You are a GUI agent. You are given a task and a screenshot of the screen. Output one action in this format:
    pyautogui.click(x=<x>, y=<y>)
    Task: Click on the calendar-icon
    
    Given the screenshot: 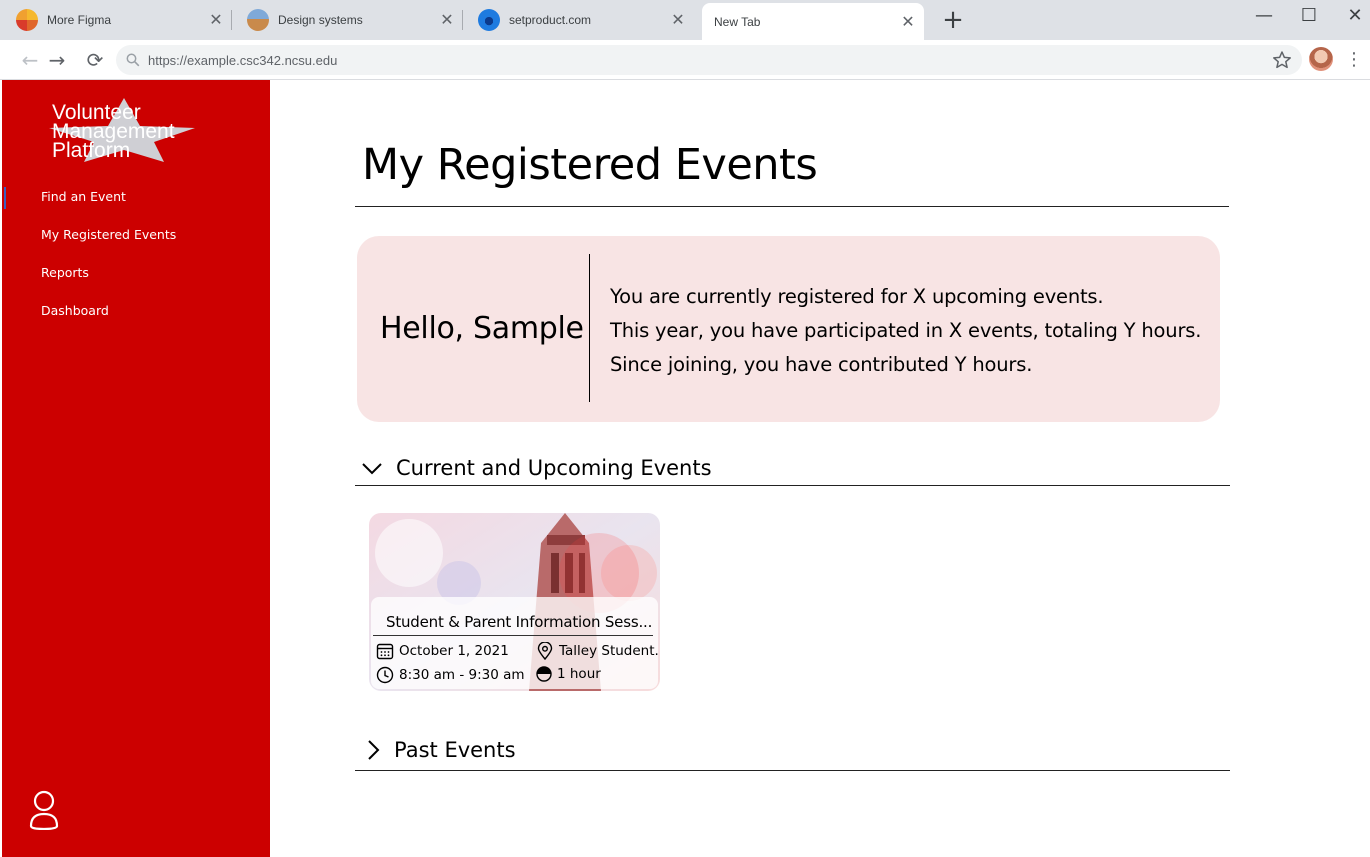 What is the action you would take?
    pyautogui.click(x=385, y=651)
    